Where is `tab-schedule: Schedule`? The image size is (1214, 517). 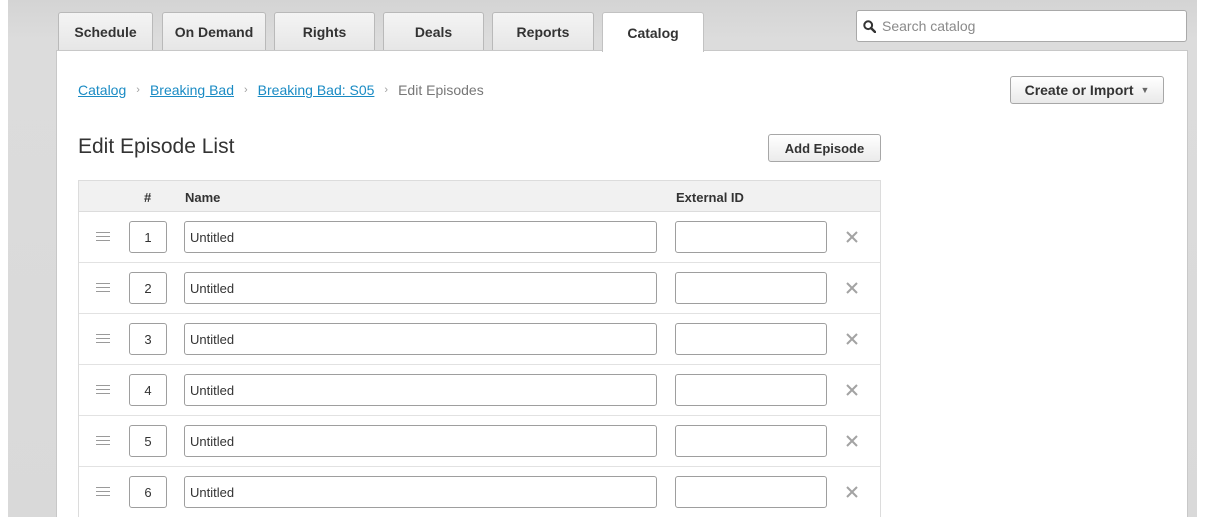 tab-schedule: Schedule is located at coordinates (105, 31).